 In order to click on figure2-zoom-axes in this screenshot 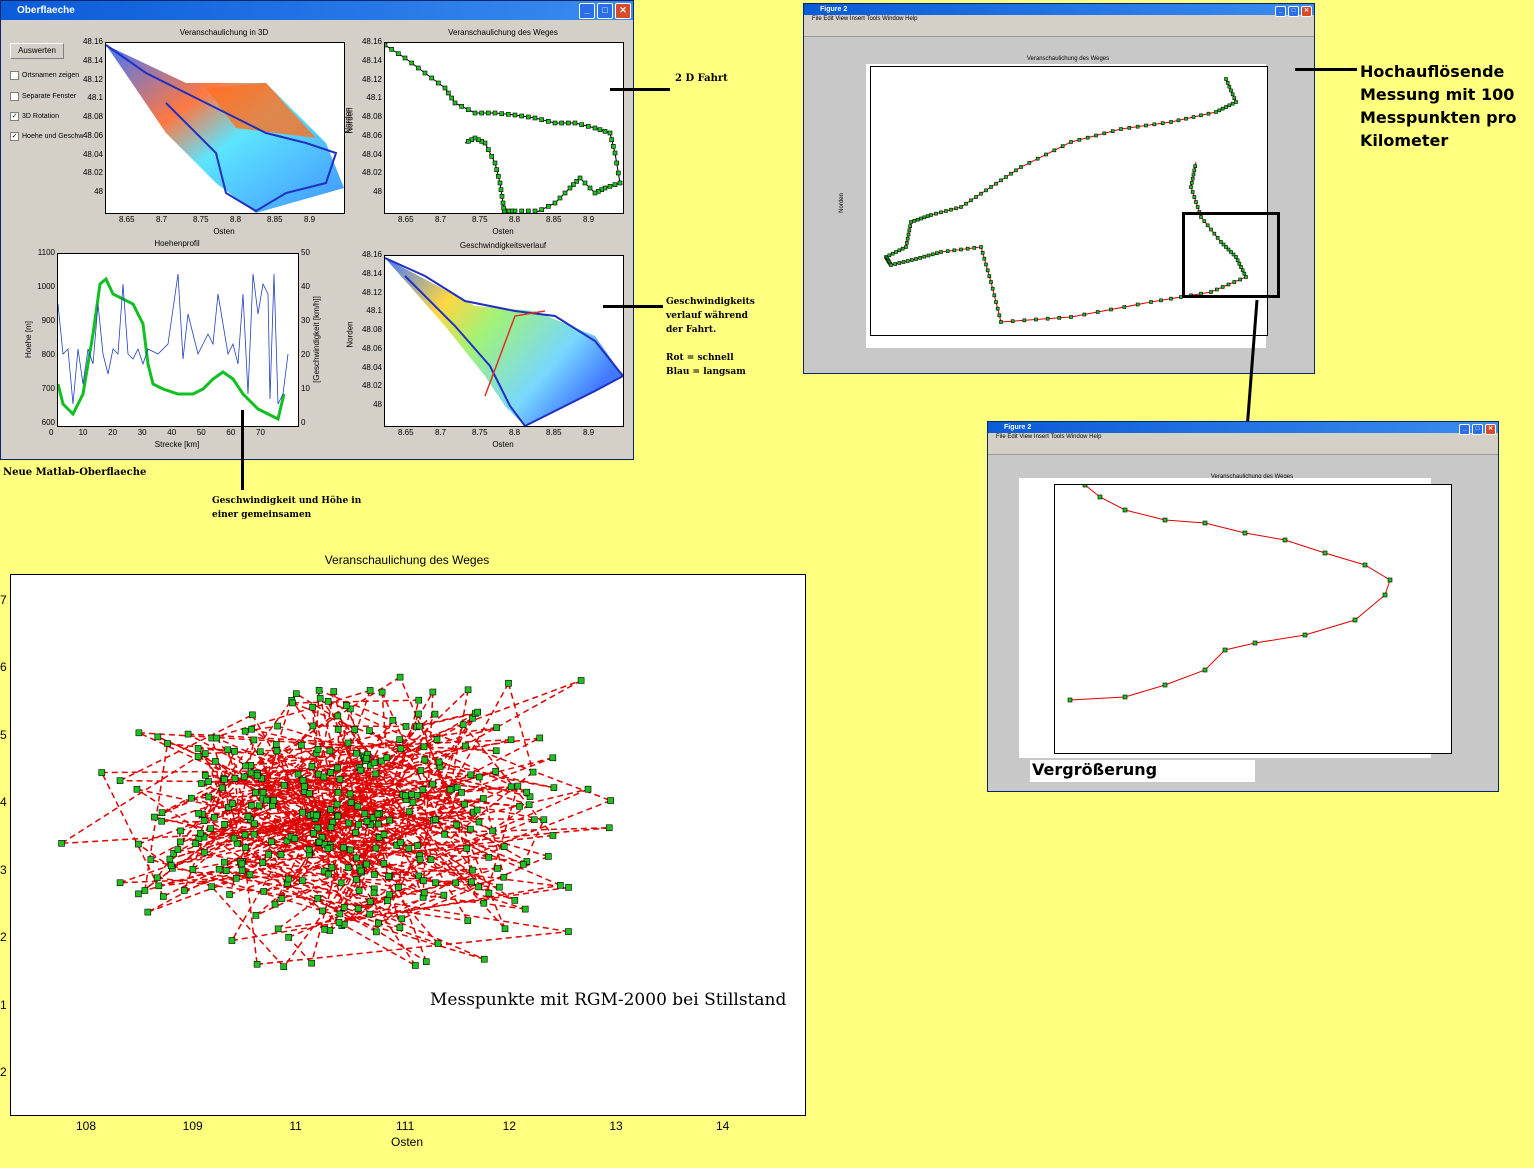, I will do `click(1253, 619)`.